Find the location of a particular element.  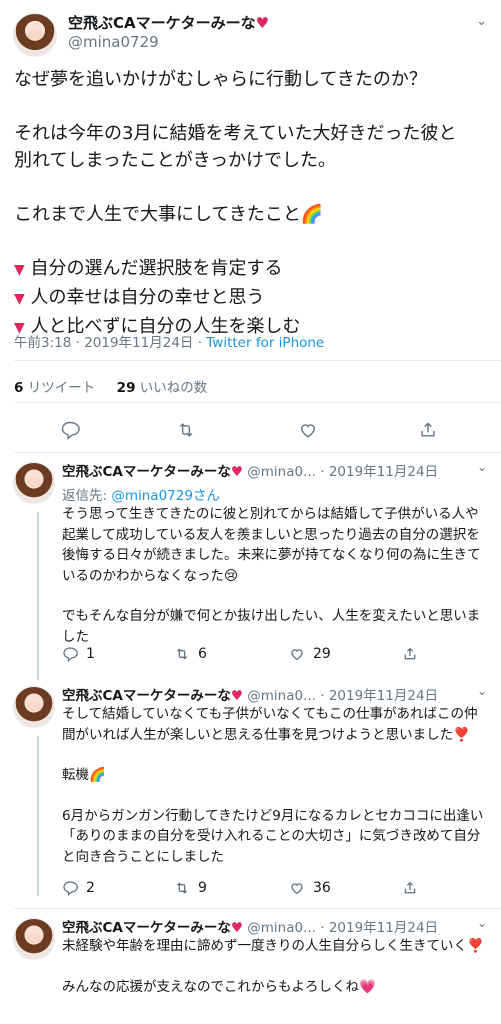

tweet-line: ▼ 人の幸せは自分の幸せと思う is located at coordinates (253, 298).